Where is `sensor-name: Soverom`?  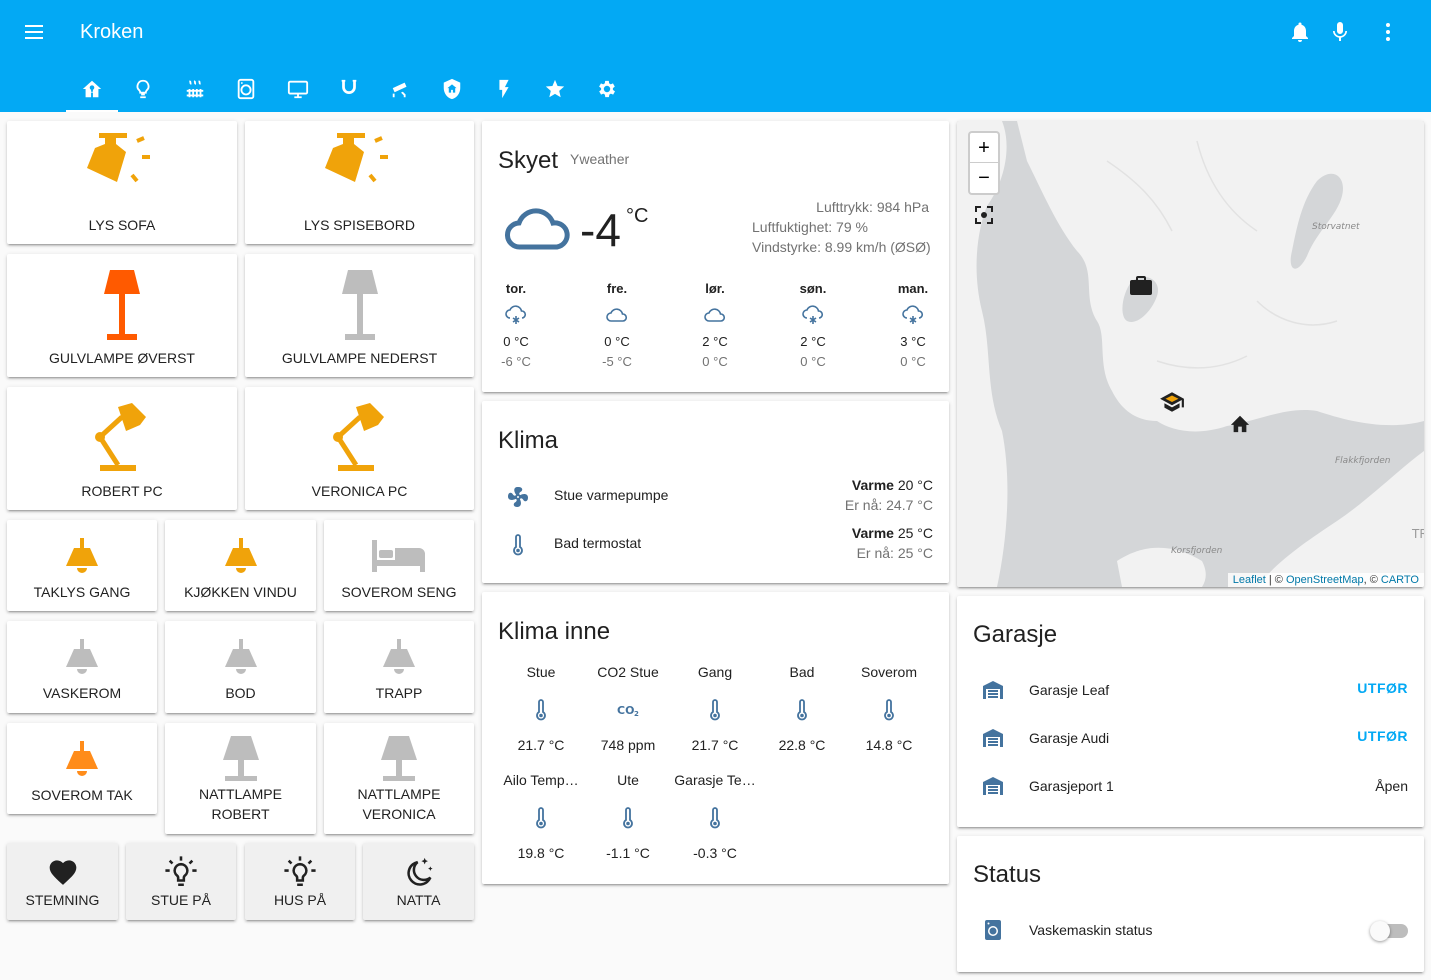
sensor-name: Soverom is located at coordinates (889, 672).